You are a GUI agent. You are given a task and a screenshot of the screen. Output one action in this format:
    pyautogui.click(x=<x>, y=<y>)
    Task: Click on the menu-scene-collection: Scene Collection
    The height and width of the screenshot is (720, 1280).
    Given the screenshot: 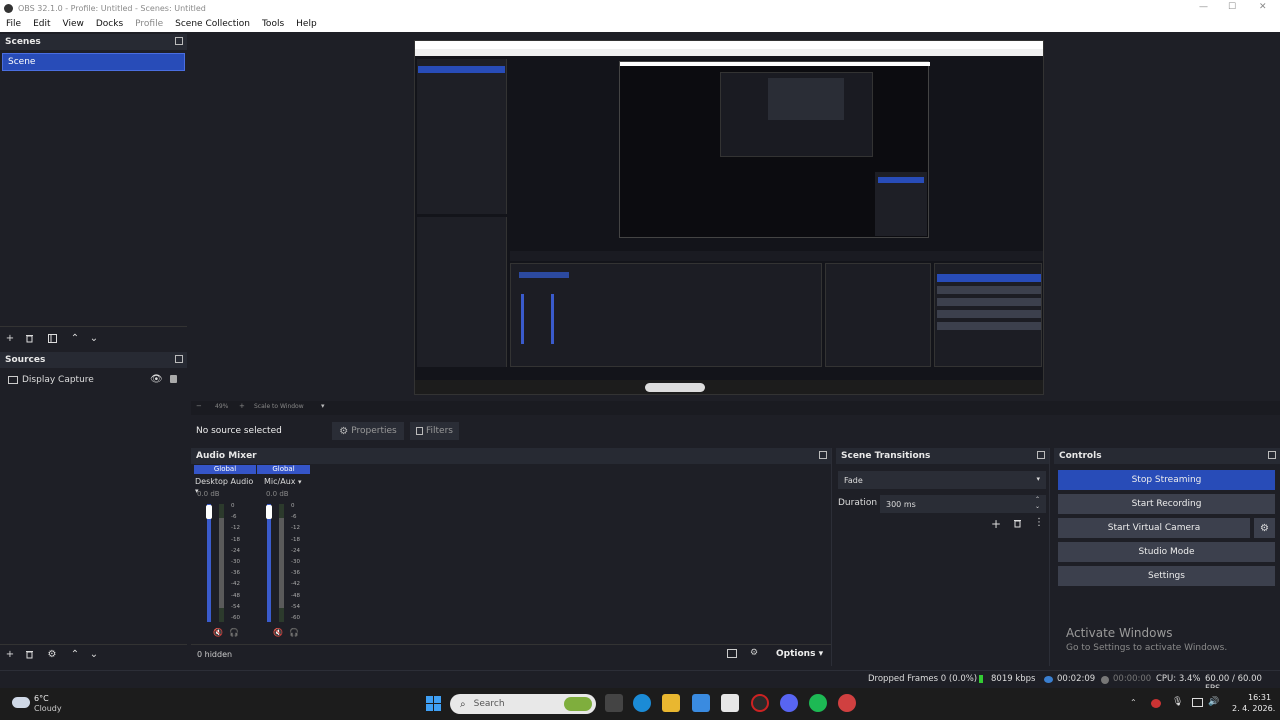 What is the action you would take?
    pyautogui.click(x=212, y=24)
    